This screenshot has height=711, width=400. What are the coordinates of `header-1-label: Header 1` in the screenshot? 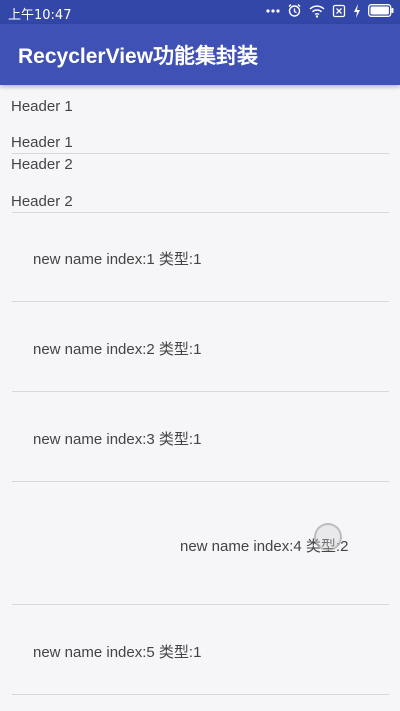 It's located at (42, 106).